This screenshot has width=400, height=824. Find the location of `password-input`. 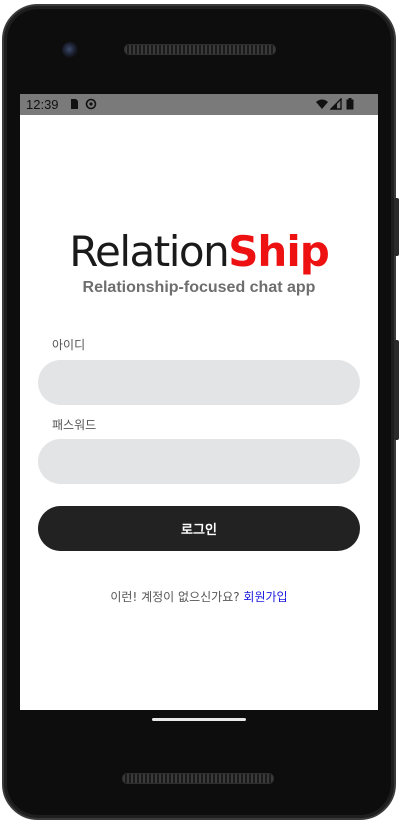

password-input is located at coordinates (199, 461).